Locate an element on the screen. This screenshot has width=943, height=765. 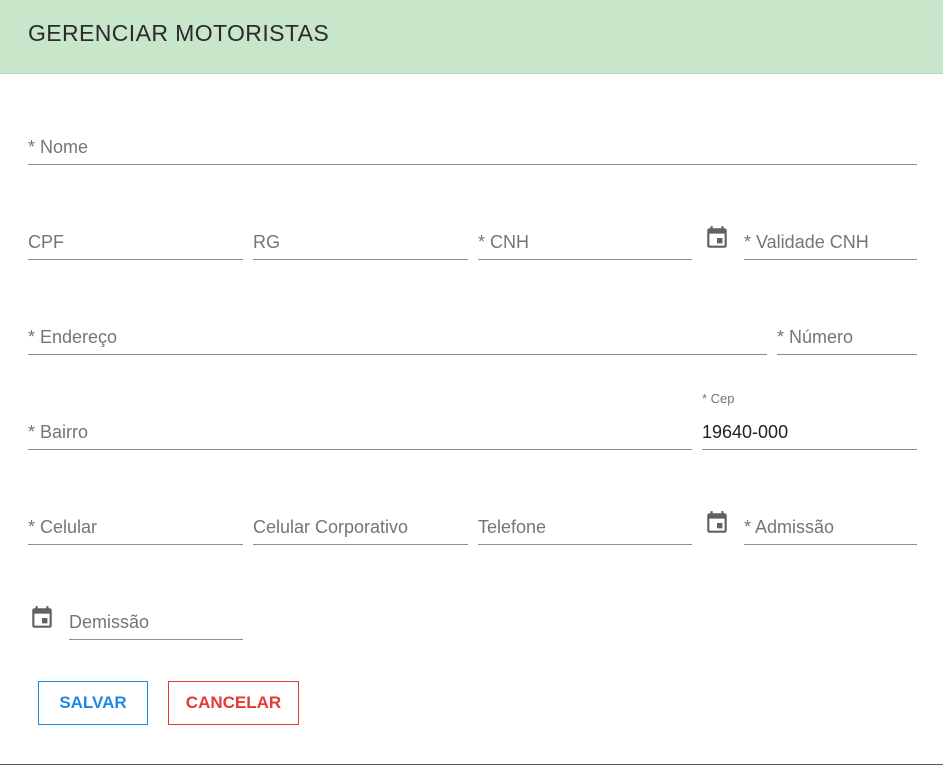
celular-input is located at coordinates (135, 527).